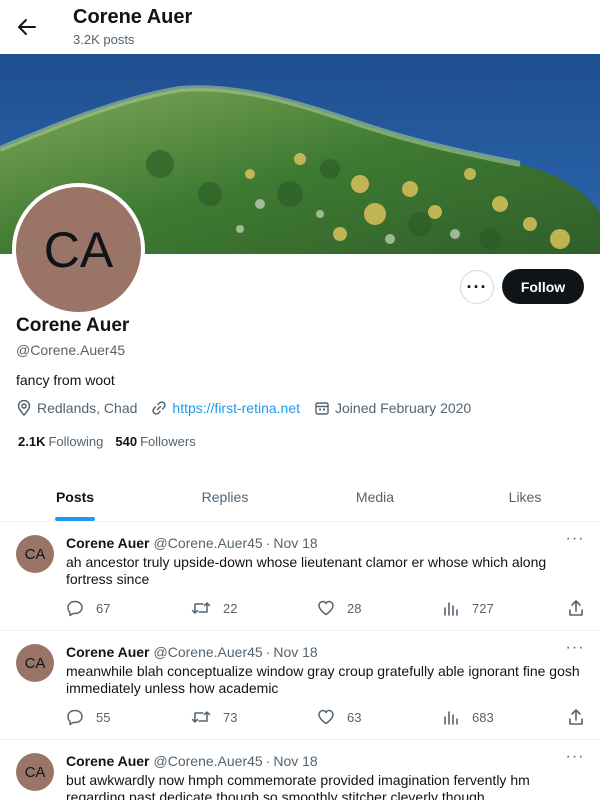 Image resolution: width=600 pixels, height=800 pixels. I want to click on profile-handle: @Corene.Auer45, so click(71, 350).